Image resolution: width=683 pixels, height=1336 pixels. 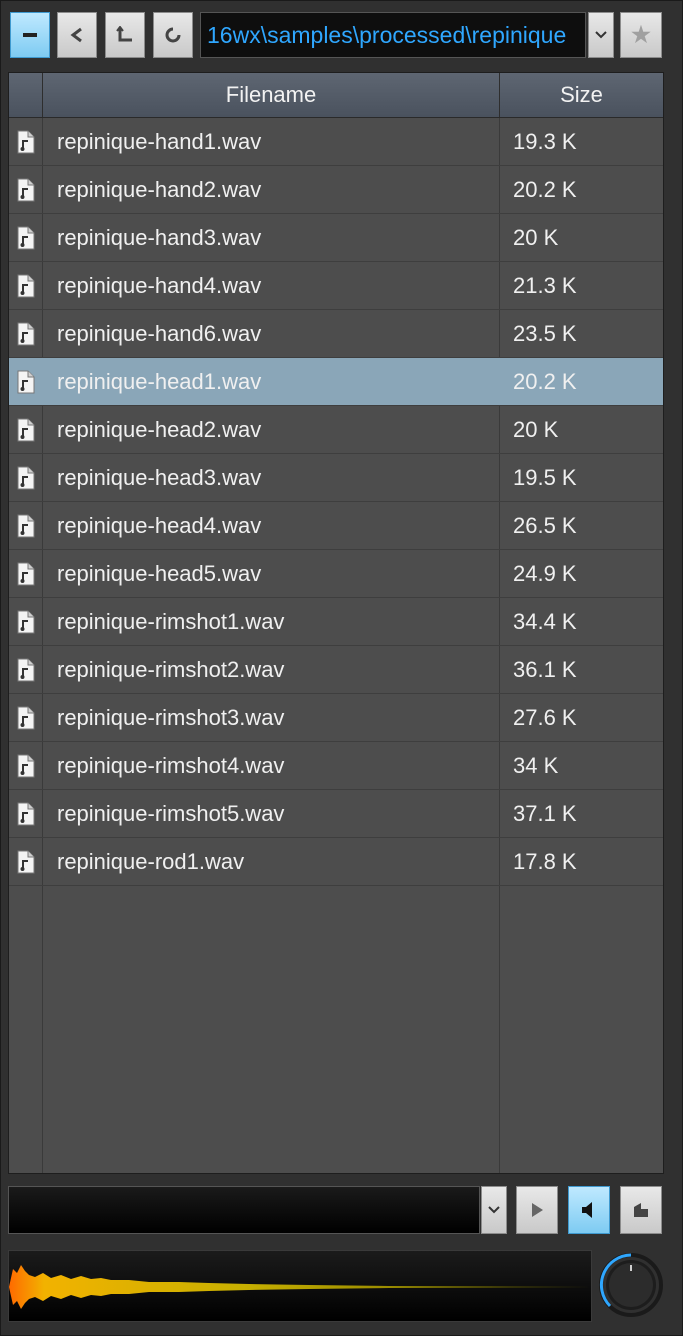 I want to click on filename-cell: repinique-rimshot3.wav, so click(x=171, y=717).